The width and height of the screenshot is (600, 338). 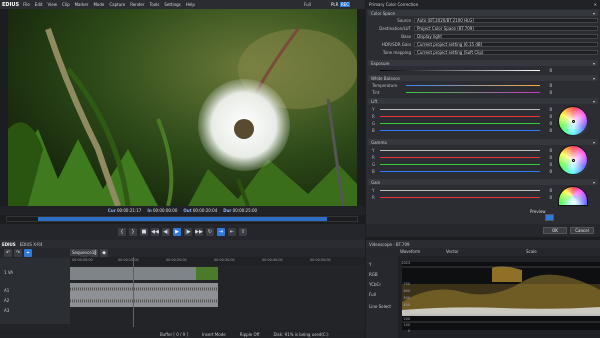 What do you see at coordinates (375, 284) in the screenshot?
I see `opt-ycbcr: YCbCr` at bounding box center [375, 284].